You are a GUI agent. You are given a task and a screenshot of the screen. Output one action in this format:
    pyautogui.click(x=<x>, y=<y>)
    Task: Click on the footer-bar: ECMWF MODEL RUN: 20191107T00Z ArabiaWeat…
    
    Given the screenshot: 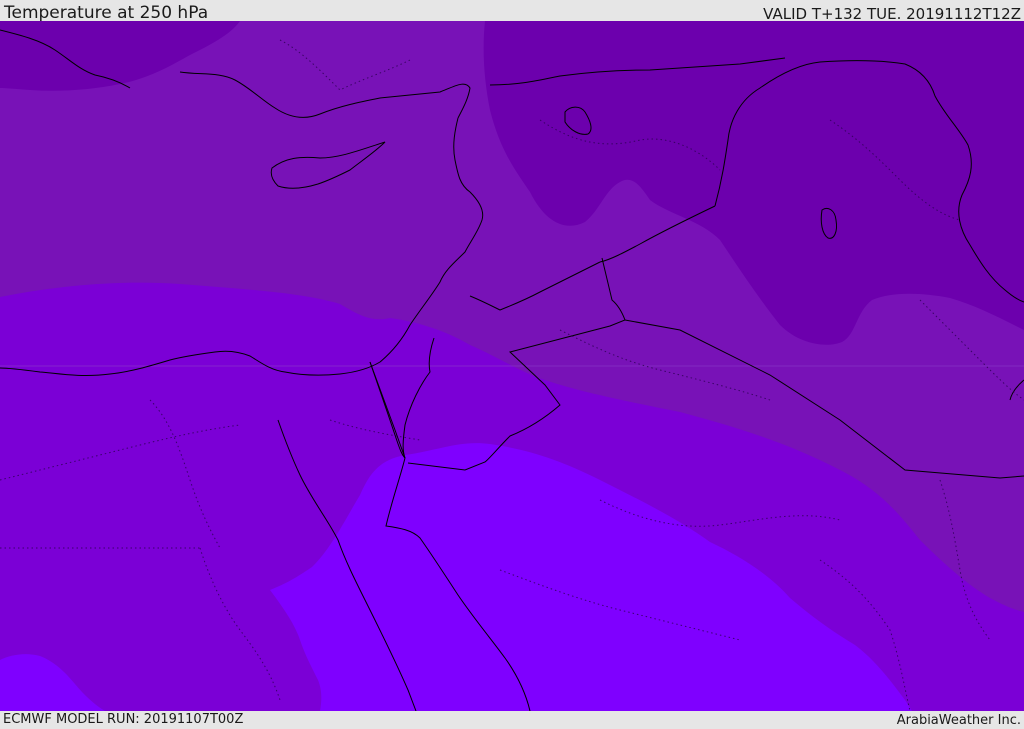 What is the action you would take?
    pyautogui.click(x=512, y=720)
    